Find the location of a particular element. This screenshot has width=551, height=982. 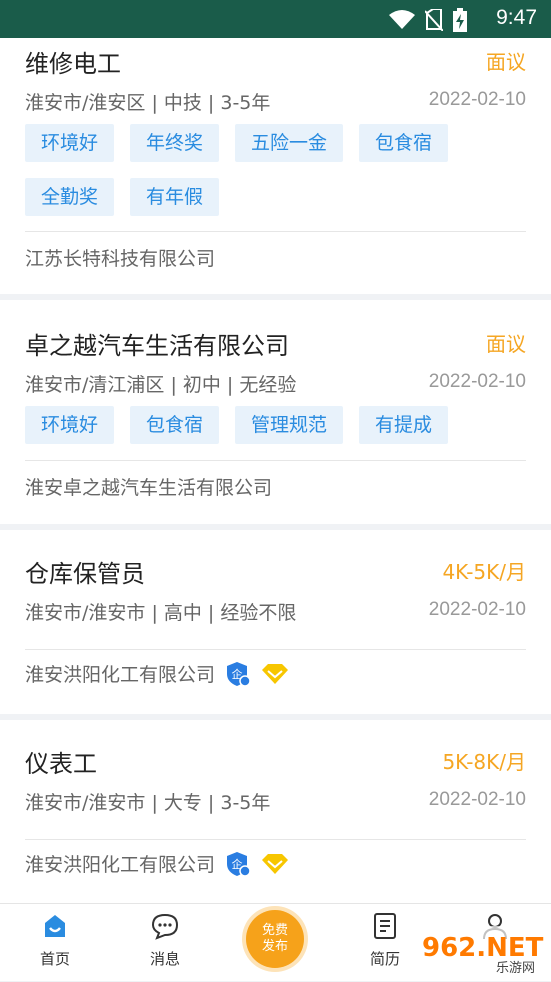

job-title: 仪表工 is located at coordinates (61, 764).